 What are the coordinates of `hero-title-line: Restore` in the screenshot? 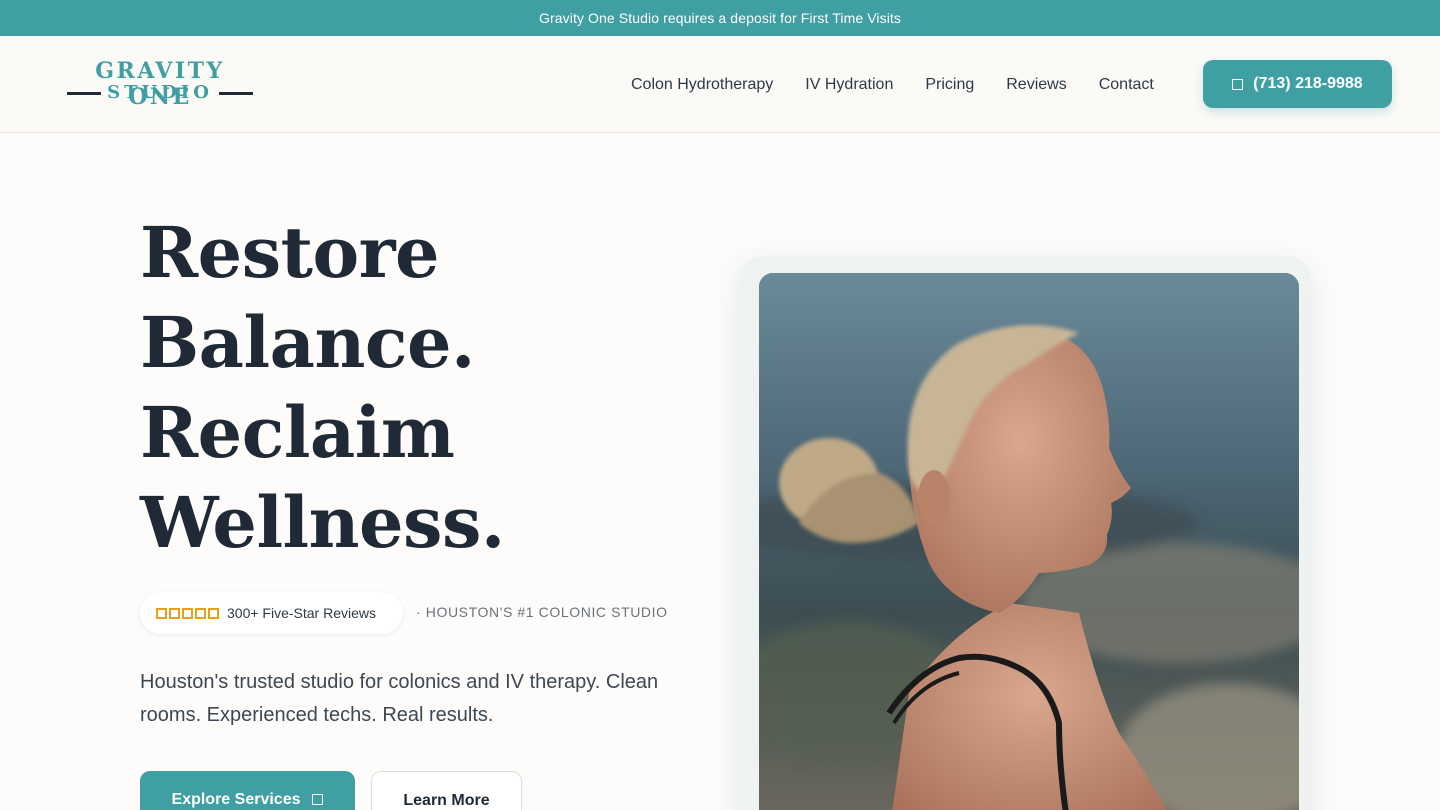 It's located at (290, 252).